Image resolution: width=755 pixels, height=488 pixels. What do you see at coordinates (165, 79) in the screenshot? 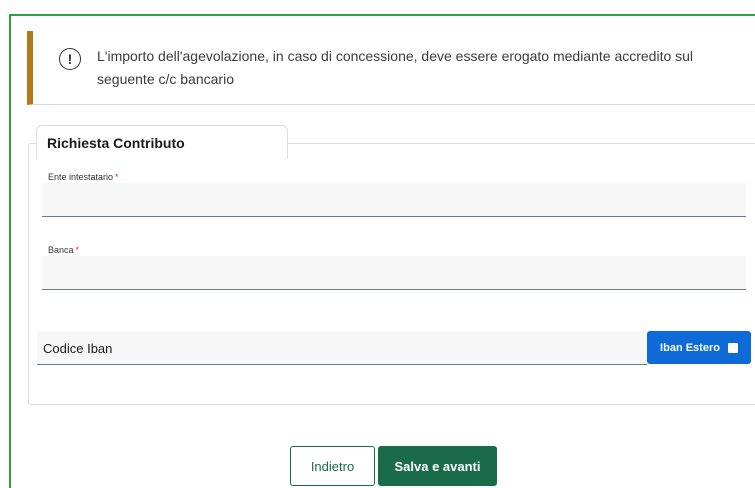
I see `alert-message-line2: seguente c/c bancario` at bounding box center [165, 79].